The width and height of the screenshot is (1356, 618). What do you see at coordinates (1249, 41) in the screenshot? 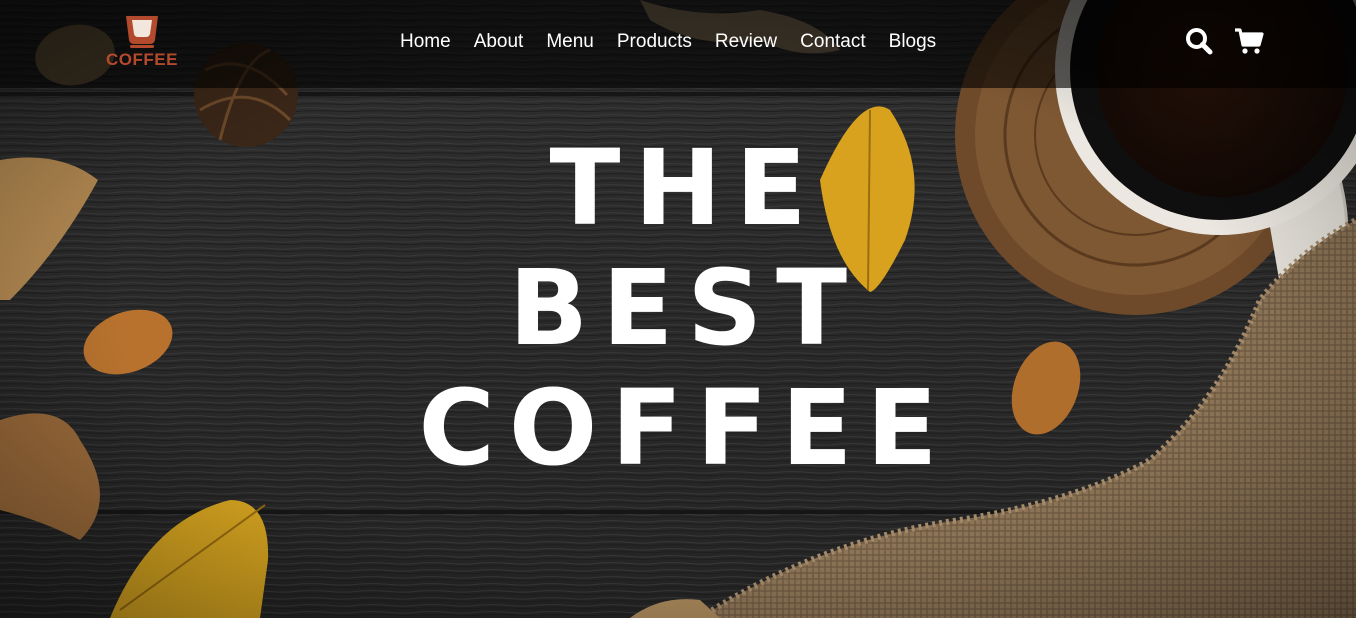
I see `cart-icon` at bounding box center [1249, 41].